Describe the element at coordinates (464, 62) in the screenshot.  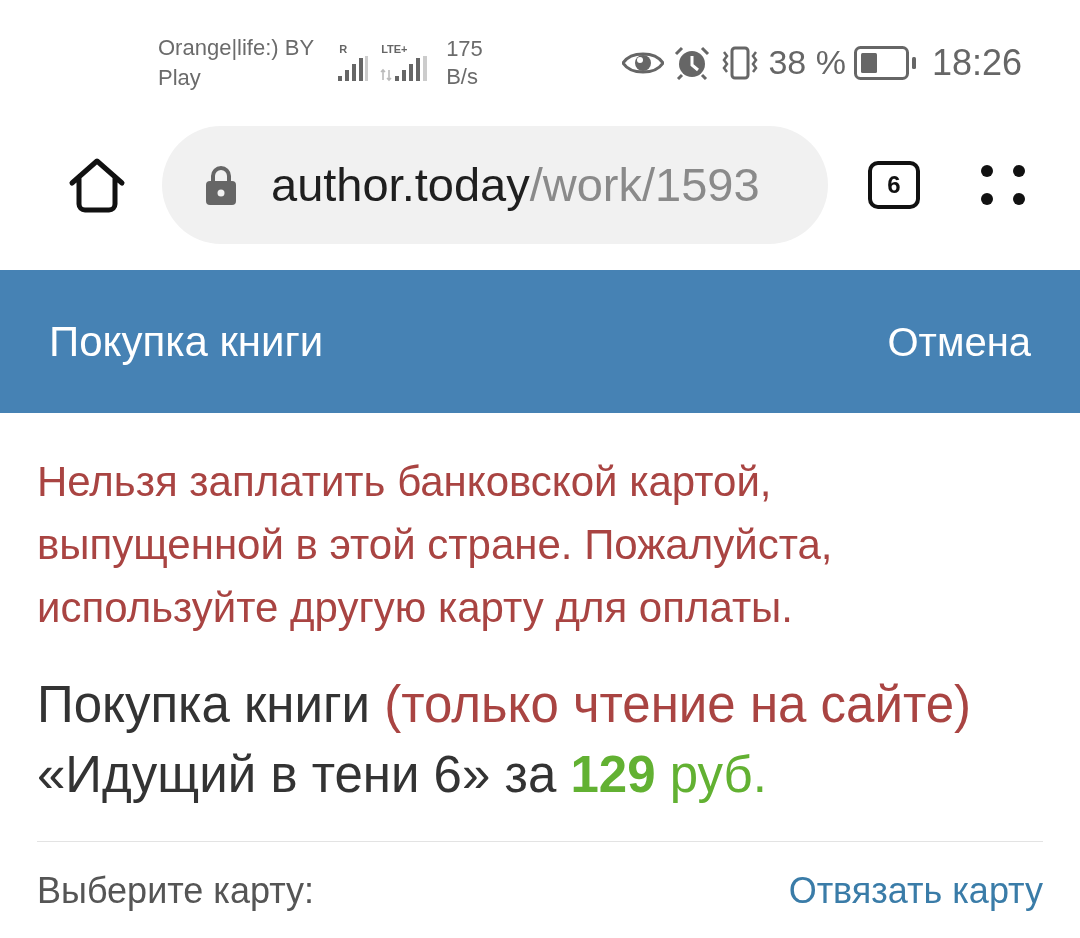
I see `network-speed: 175 B/s` at that location.